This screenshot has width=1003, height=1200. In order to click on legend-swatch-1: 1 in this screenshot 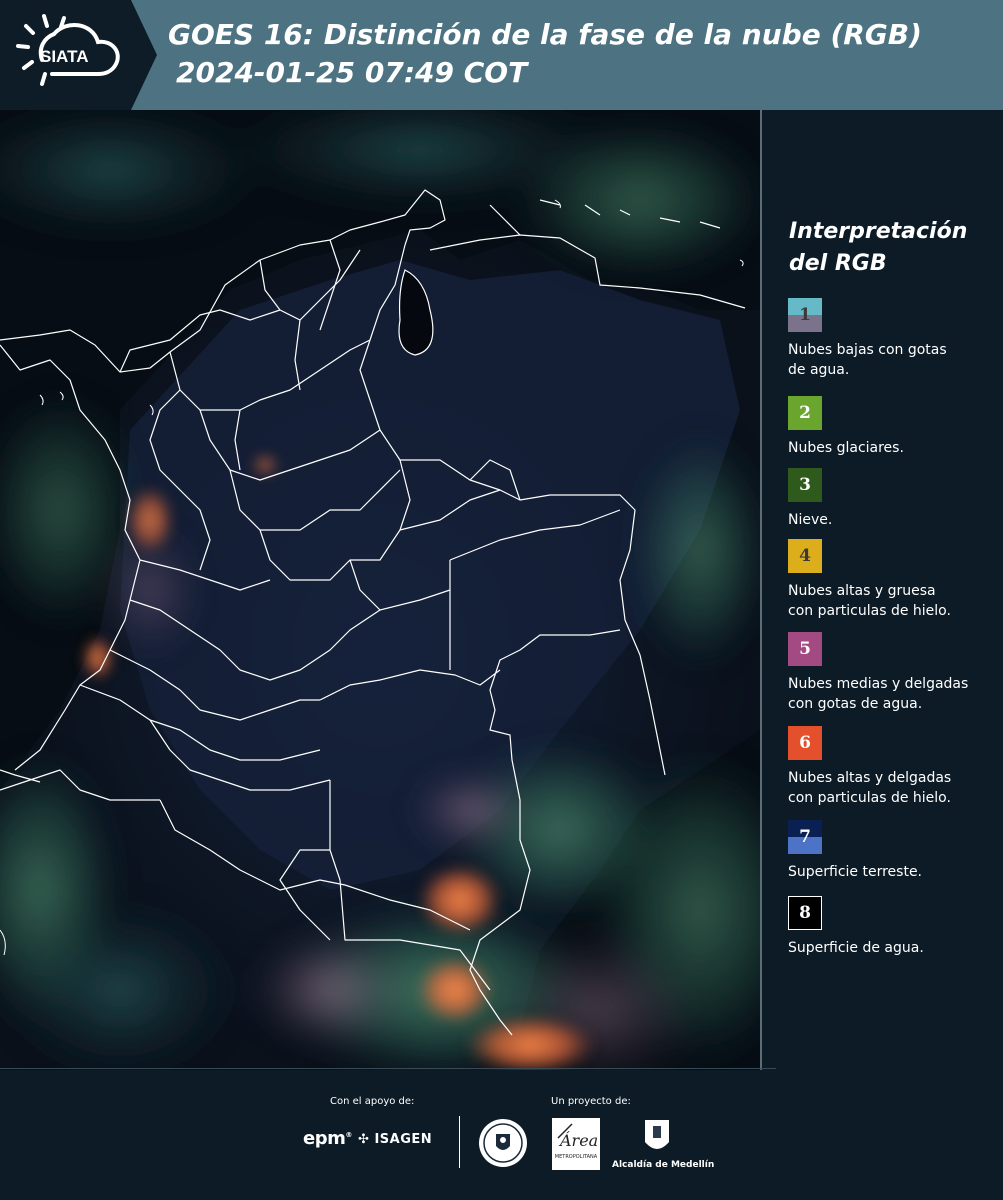, I will do `click(805, 315)`.